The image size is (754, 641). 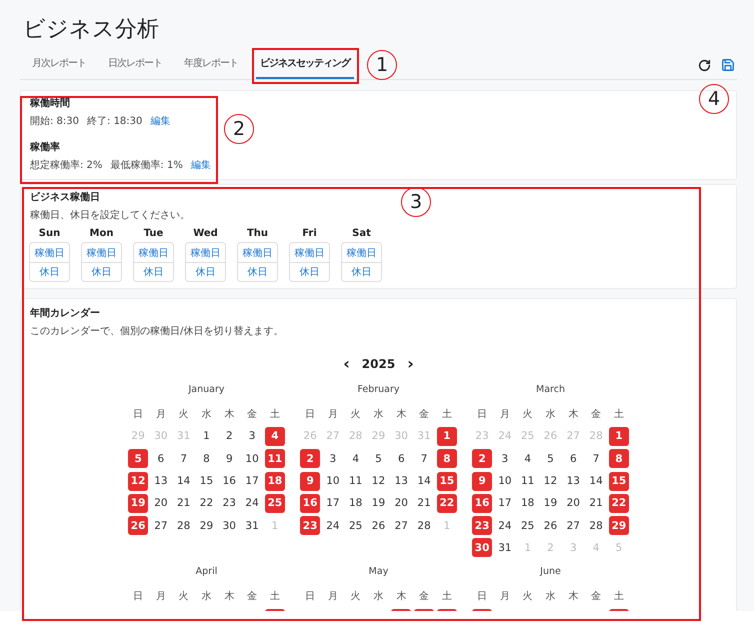 What do you see at coordinates (206, 458) in the screenshot?
I see `calendar-date: 8` at bounding box center [206, 458].